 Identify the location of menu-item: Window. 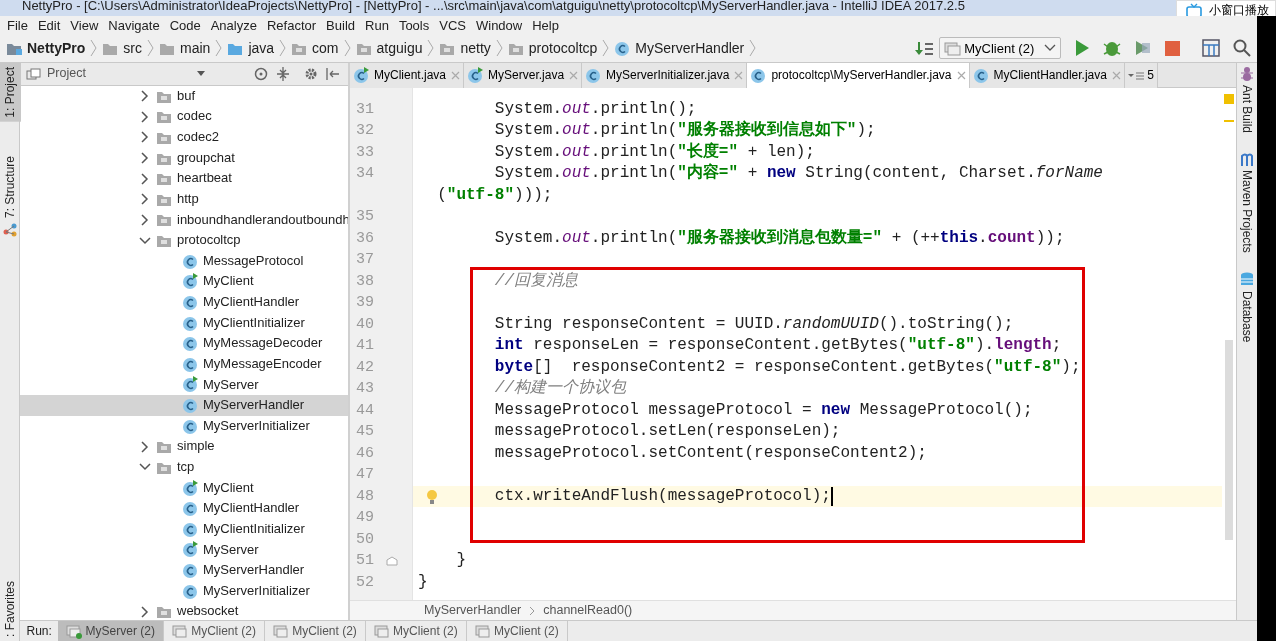
(499, 25).